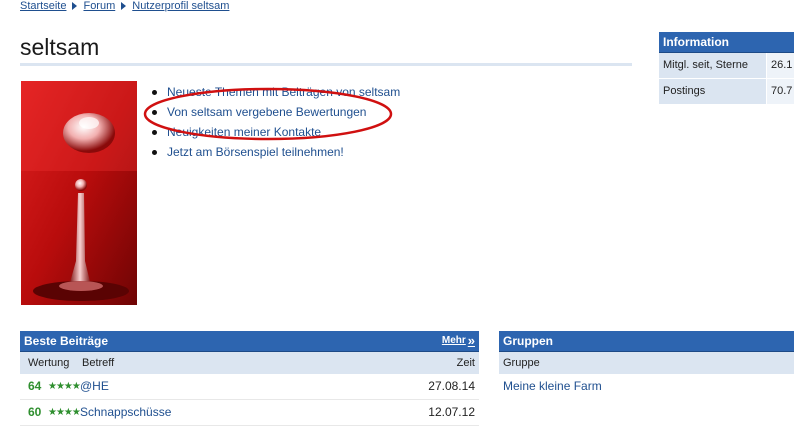 This screenshot has height=426, width=794. I want to click on table-row: 60 ★★★★ Schnappschüsse 12.07.12, so click(249, 413).